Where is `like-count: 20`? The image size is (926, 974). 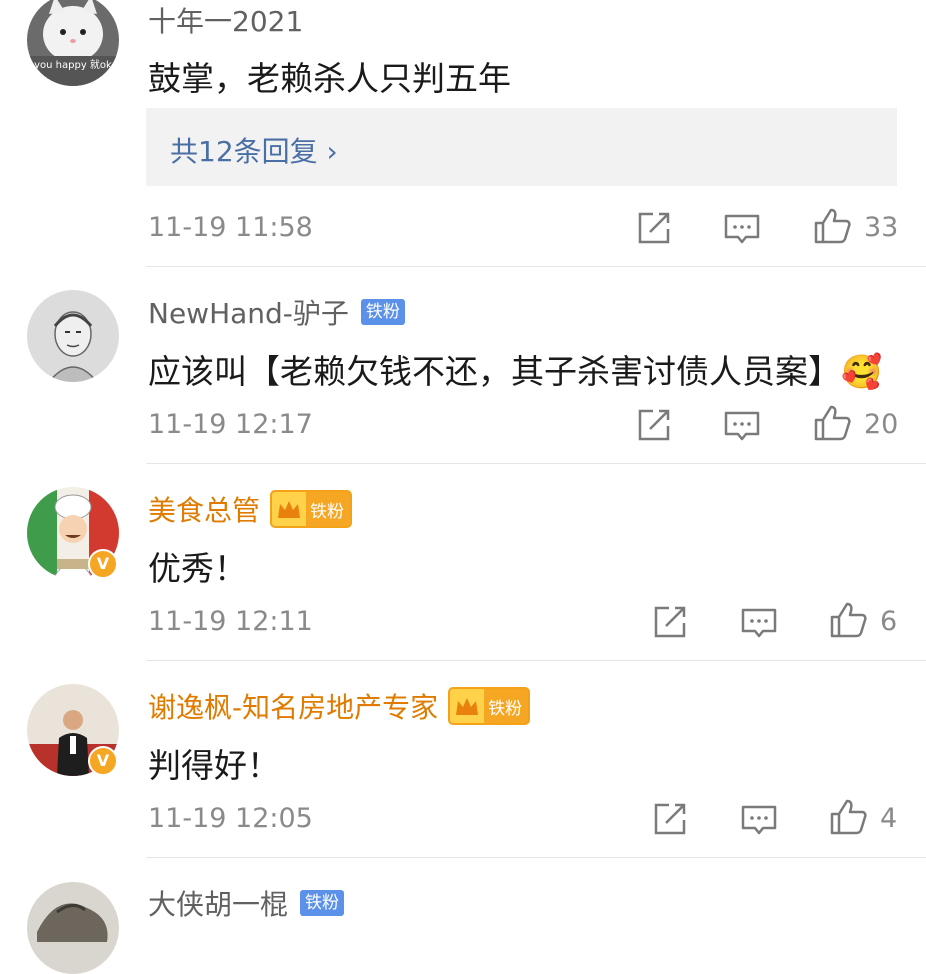
like-count: 20 is located at coordinates (881, 424).